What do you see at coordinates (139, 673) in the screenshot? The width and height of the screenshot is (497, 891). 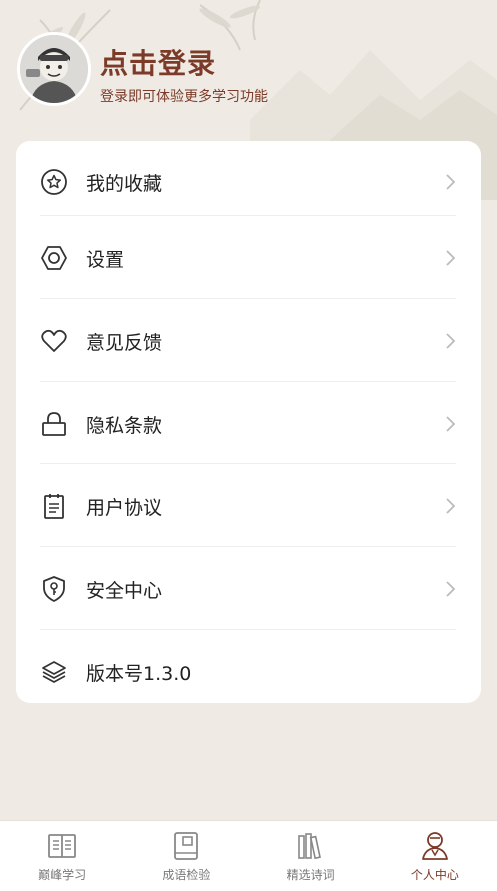 I see `version-label: 版本号1.3.0` at bounding box center [139, 673].